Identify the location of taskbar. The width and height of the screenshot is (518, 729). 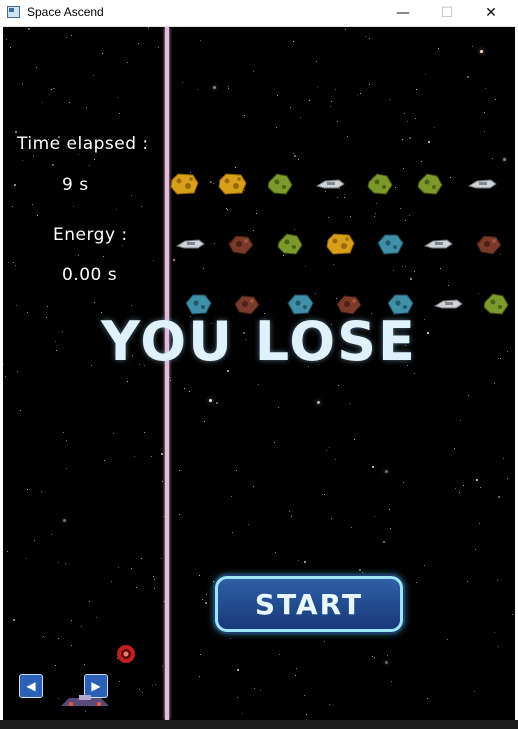
(259, 724).